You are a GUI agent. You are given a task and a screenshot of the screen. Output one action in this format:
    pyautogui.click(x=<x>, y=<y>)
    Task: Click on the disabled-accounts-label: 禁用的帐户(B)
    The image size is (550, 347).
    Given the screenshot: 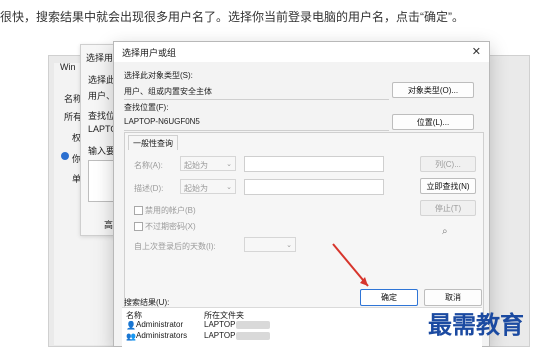 What is the action you would take?
    pyautogui.click(x=170, y=210)
    